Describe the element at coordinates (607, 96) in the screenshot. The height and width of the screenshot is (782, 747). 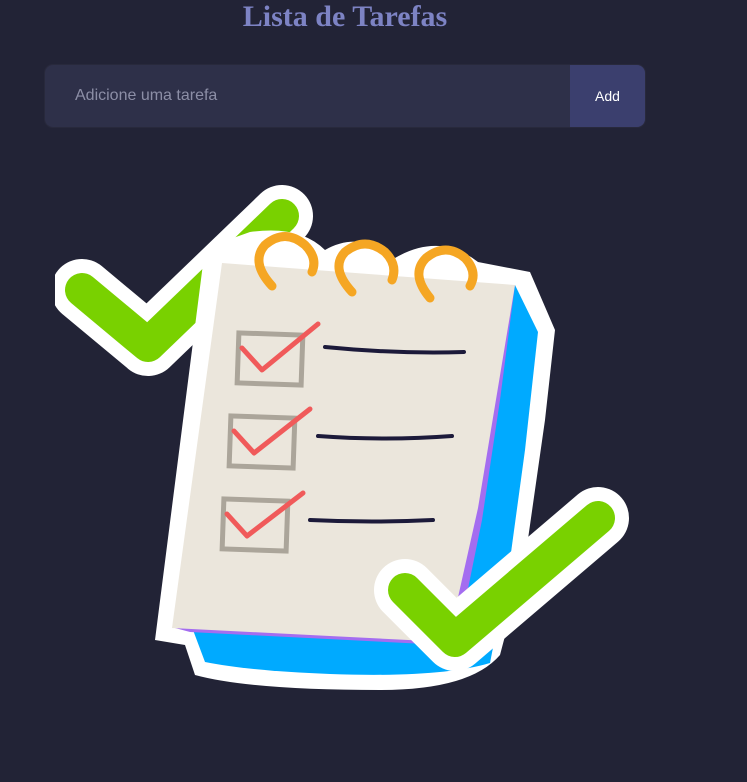
I see `add-button: Add` at that location.